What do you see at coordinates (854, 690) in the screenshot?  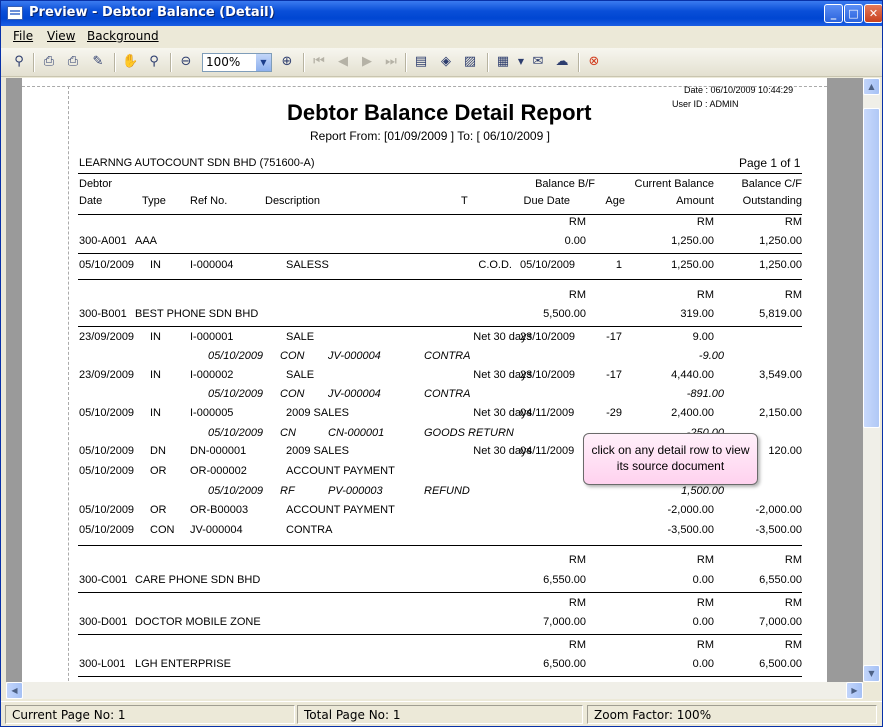 I see `scroll-right-button: ▶` at bounding box center [854, 690].